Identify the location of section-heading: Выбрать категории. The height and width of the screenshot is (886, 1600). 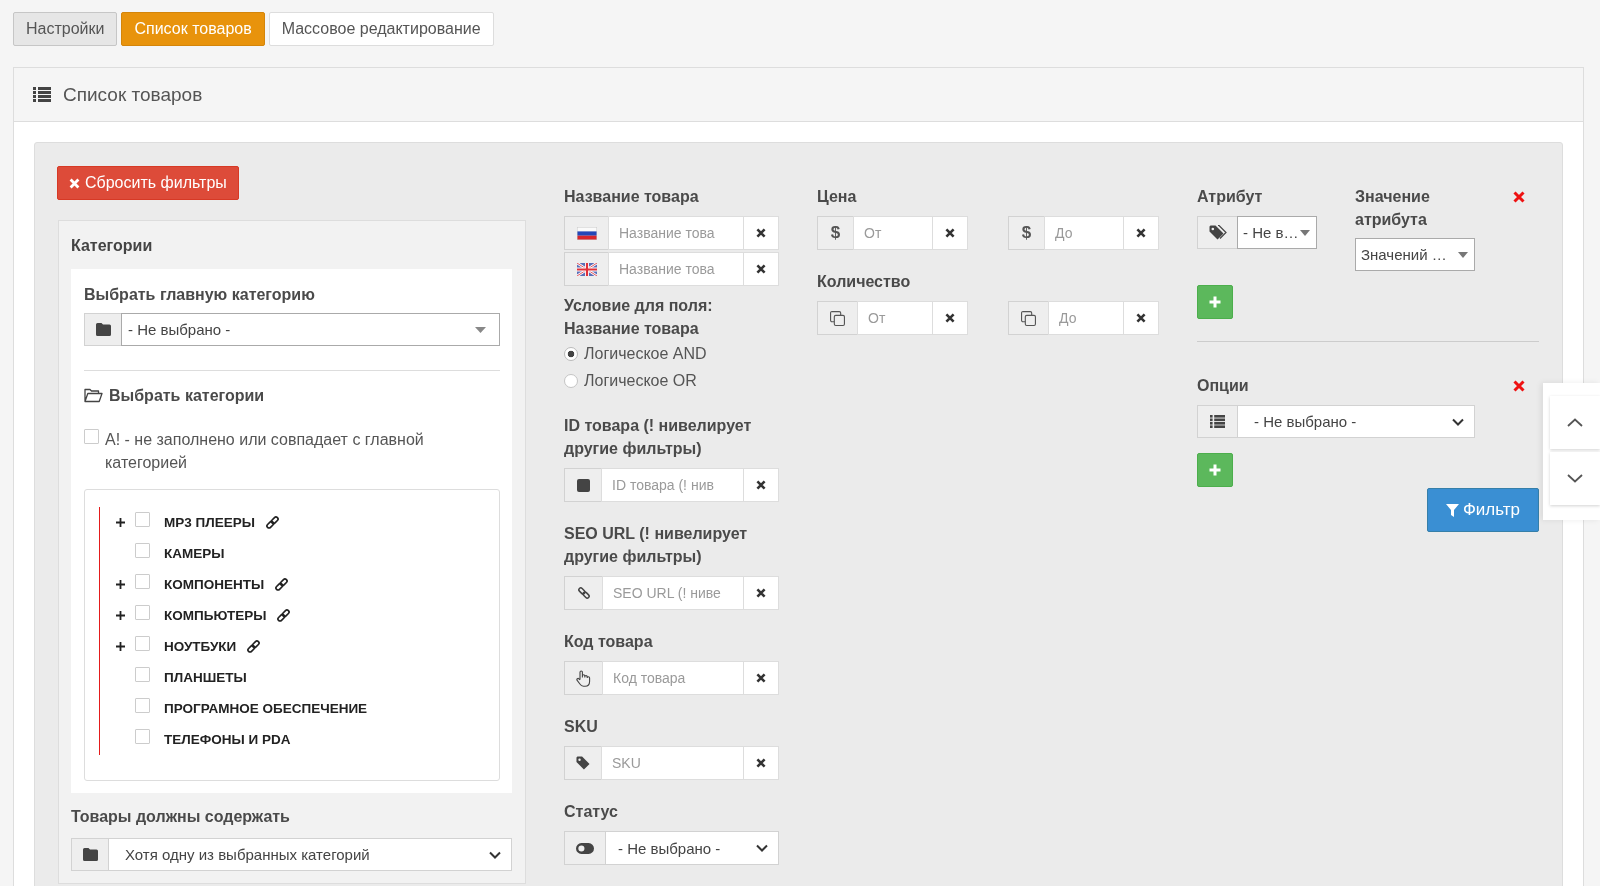
(187, 396).